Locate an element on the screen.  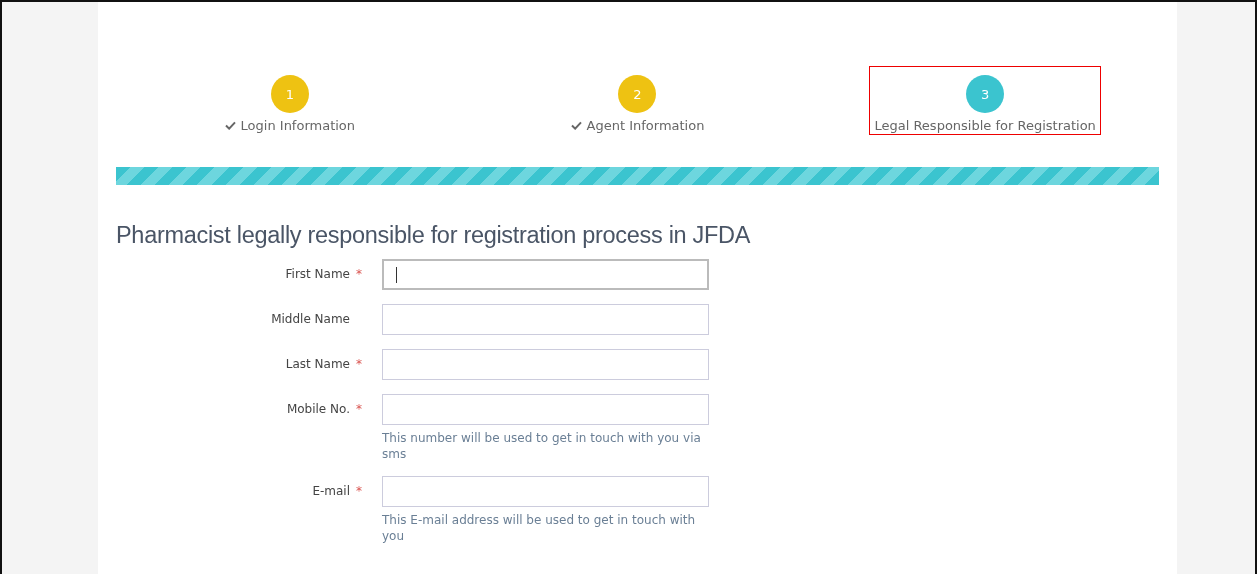
form-heading: Pharmacist legally responsible for registration process in JFDA is located at coordinates (434, 235).